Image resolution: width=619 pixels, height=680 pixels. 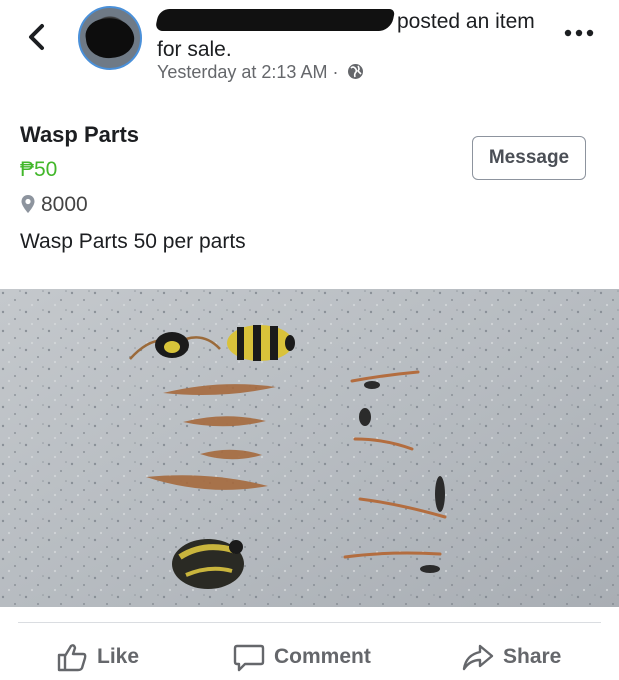 I want to click on more-dots-icon, so click(x=579, y=33).